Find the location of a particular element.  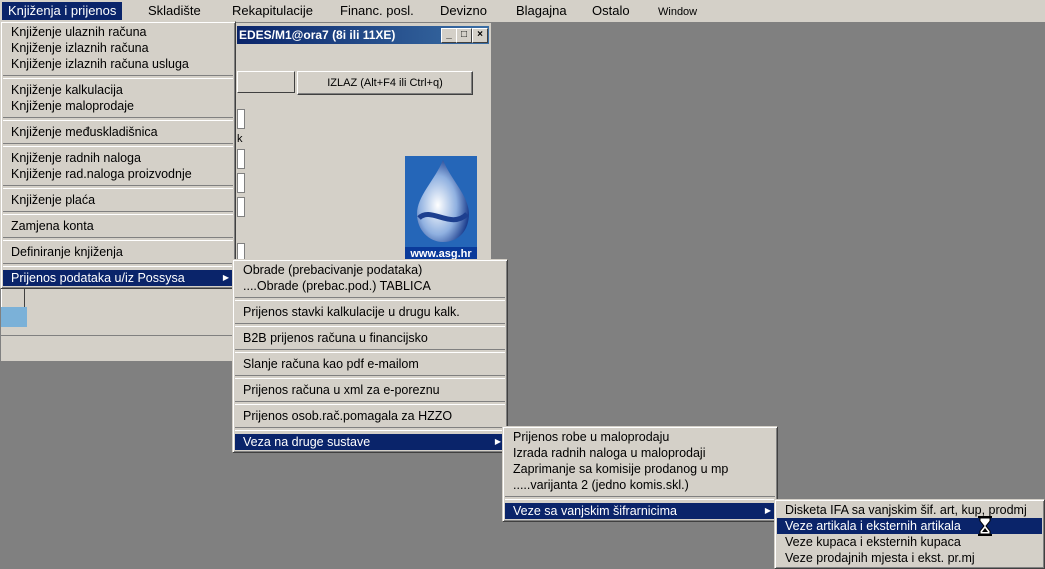

menu-item-label: Prijenos podataka u/iz Possysa is located at coordinates (98, 278).